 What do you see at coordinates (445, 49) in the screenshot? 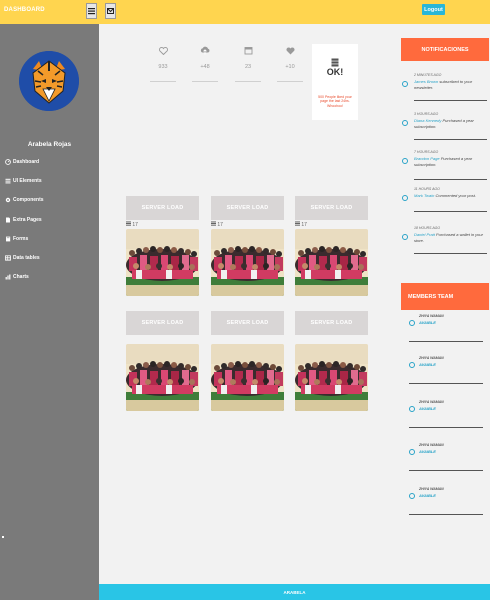
I see `notifications-header: NOTIFICACIONES` at bounding box center [445, 49].